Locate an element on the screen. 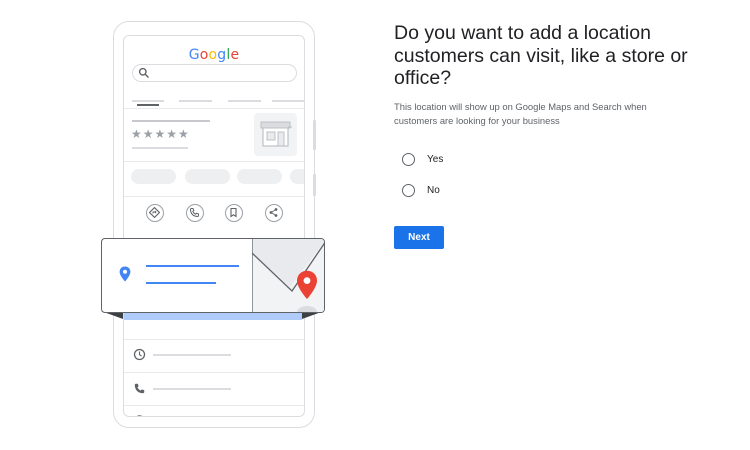 The height and width of the screenshot is (450, 750). clock-icon is located at coordinates (139, 354).